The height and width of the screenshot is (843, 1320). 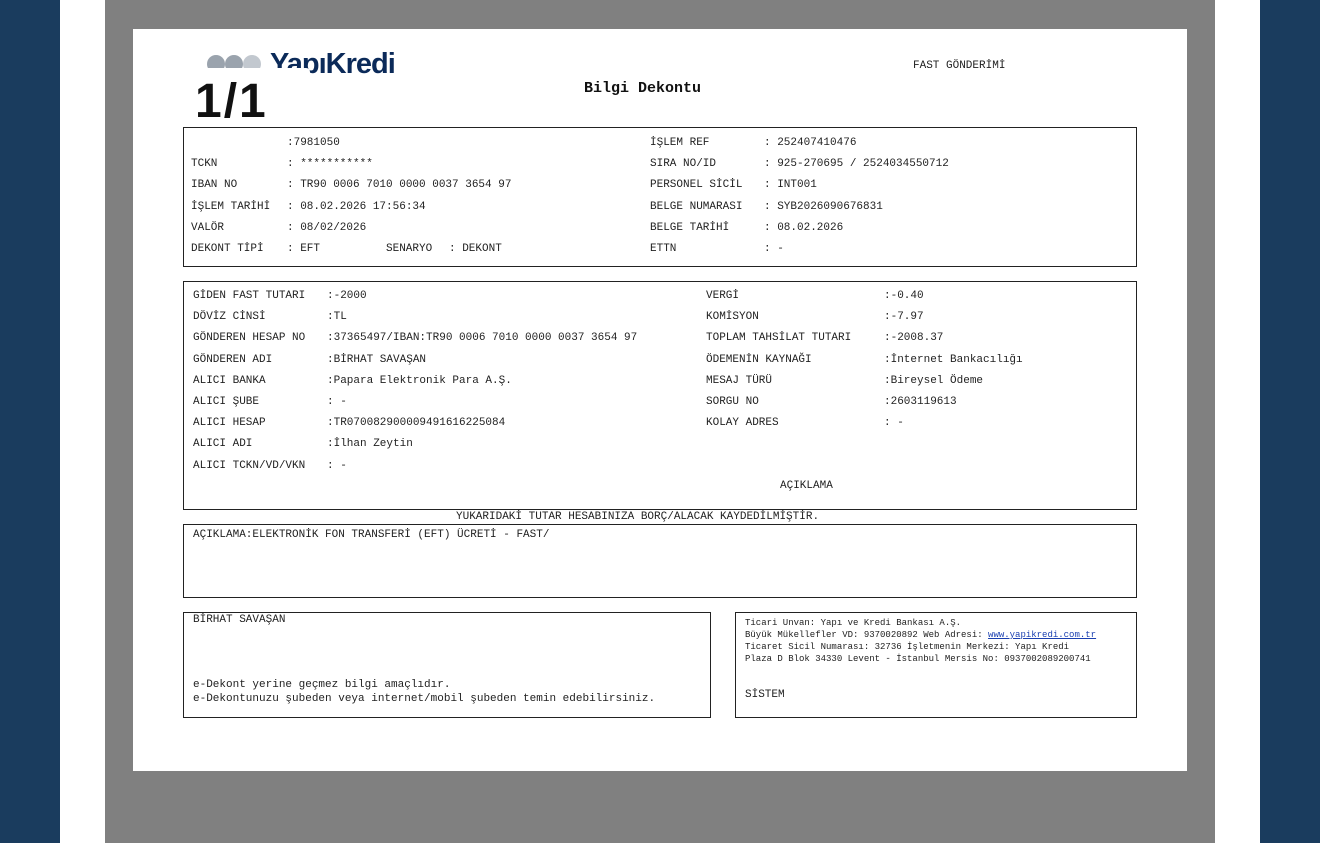 I want to click on detail-right-value: : -, so click(x=894, y=423).